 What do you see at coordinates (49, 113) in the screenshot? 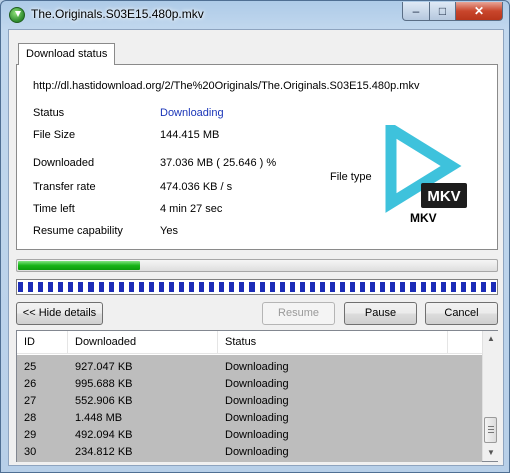
I see `status-label: Status` at bounding box center [49, 113].